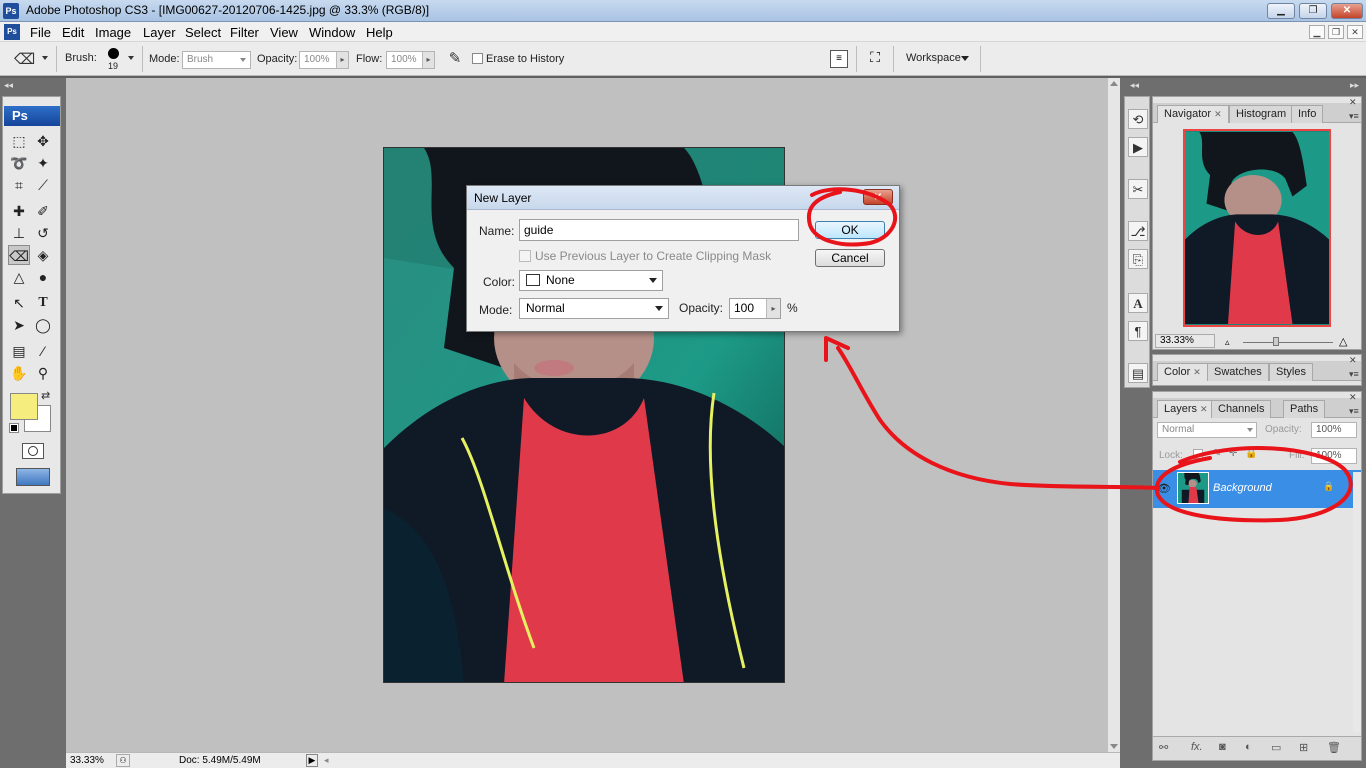 This screenshot has height=768, width=1366. I want to click on adjustment-layer-icon: ◐, so click(1248, 747).